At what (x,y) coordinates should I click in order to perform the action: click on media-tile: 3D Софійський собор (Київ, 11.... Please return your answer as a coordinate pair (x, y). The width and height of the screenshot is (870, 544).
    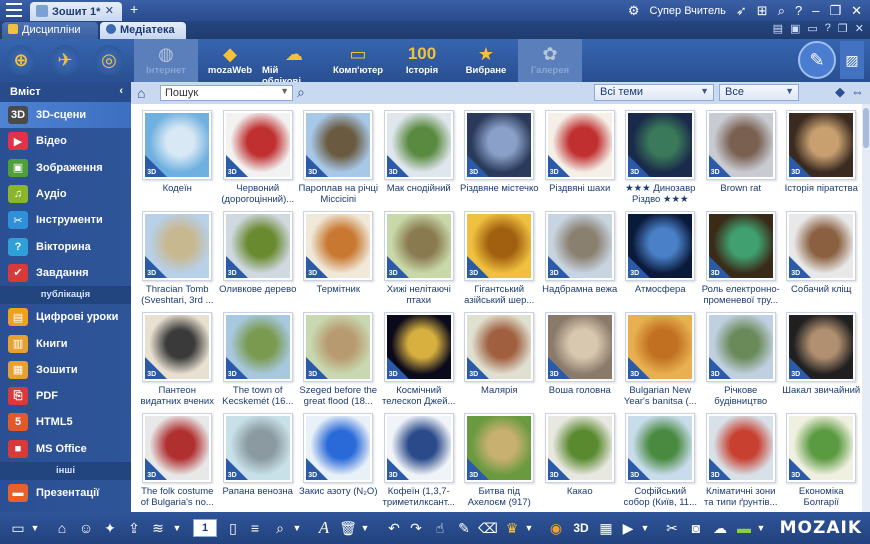
    Looking at the image, I should click on (660, 462).